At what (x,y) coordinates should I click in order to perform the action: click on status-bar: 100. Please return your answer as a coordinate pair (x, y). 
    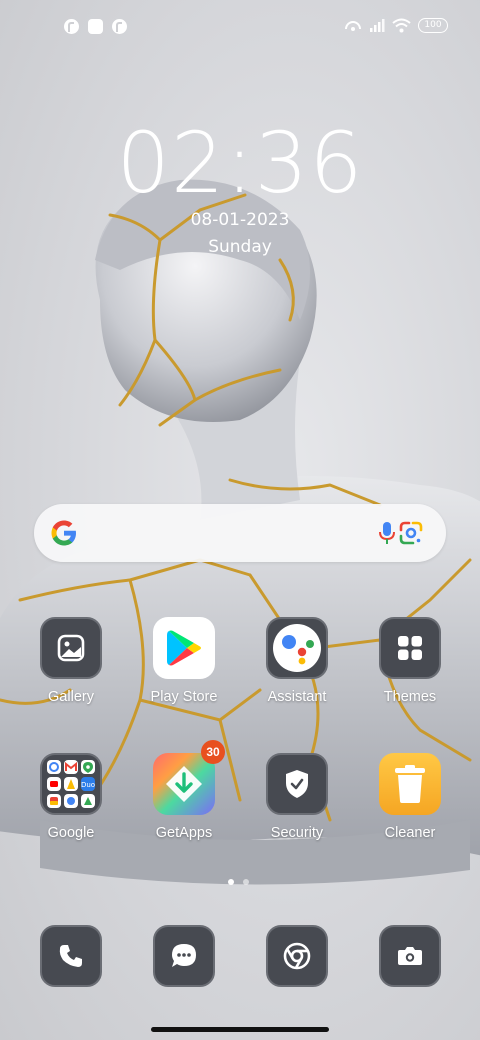
    Looking at the image, I should click on (240, 28).